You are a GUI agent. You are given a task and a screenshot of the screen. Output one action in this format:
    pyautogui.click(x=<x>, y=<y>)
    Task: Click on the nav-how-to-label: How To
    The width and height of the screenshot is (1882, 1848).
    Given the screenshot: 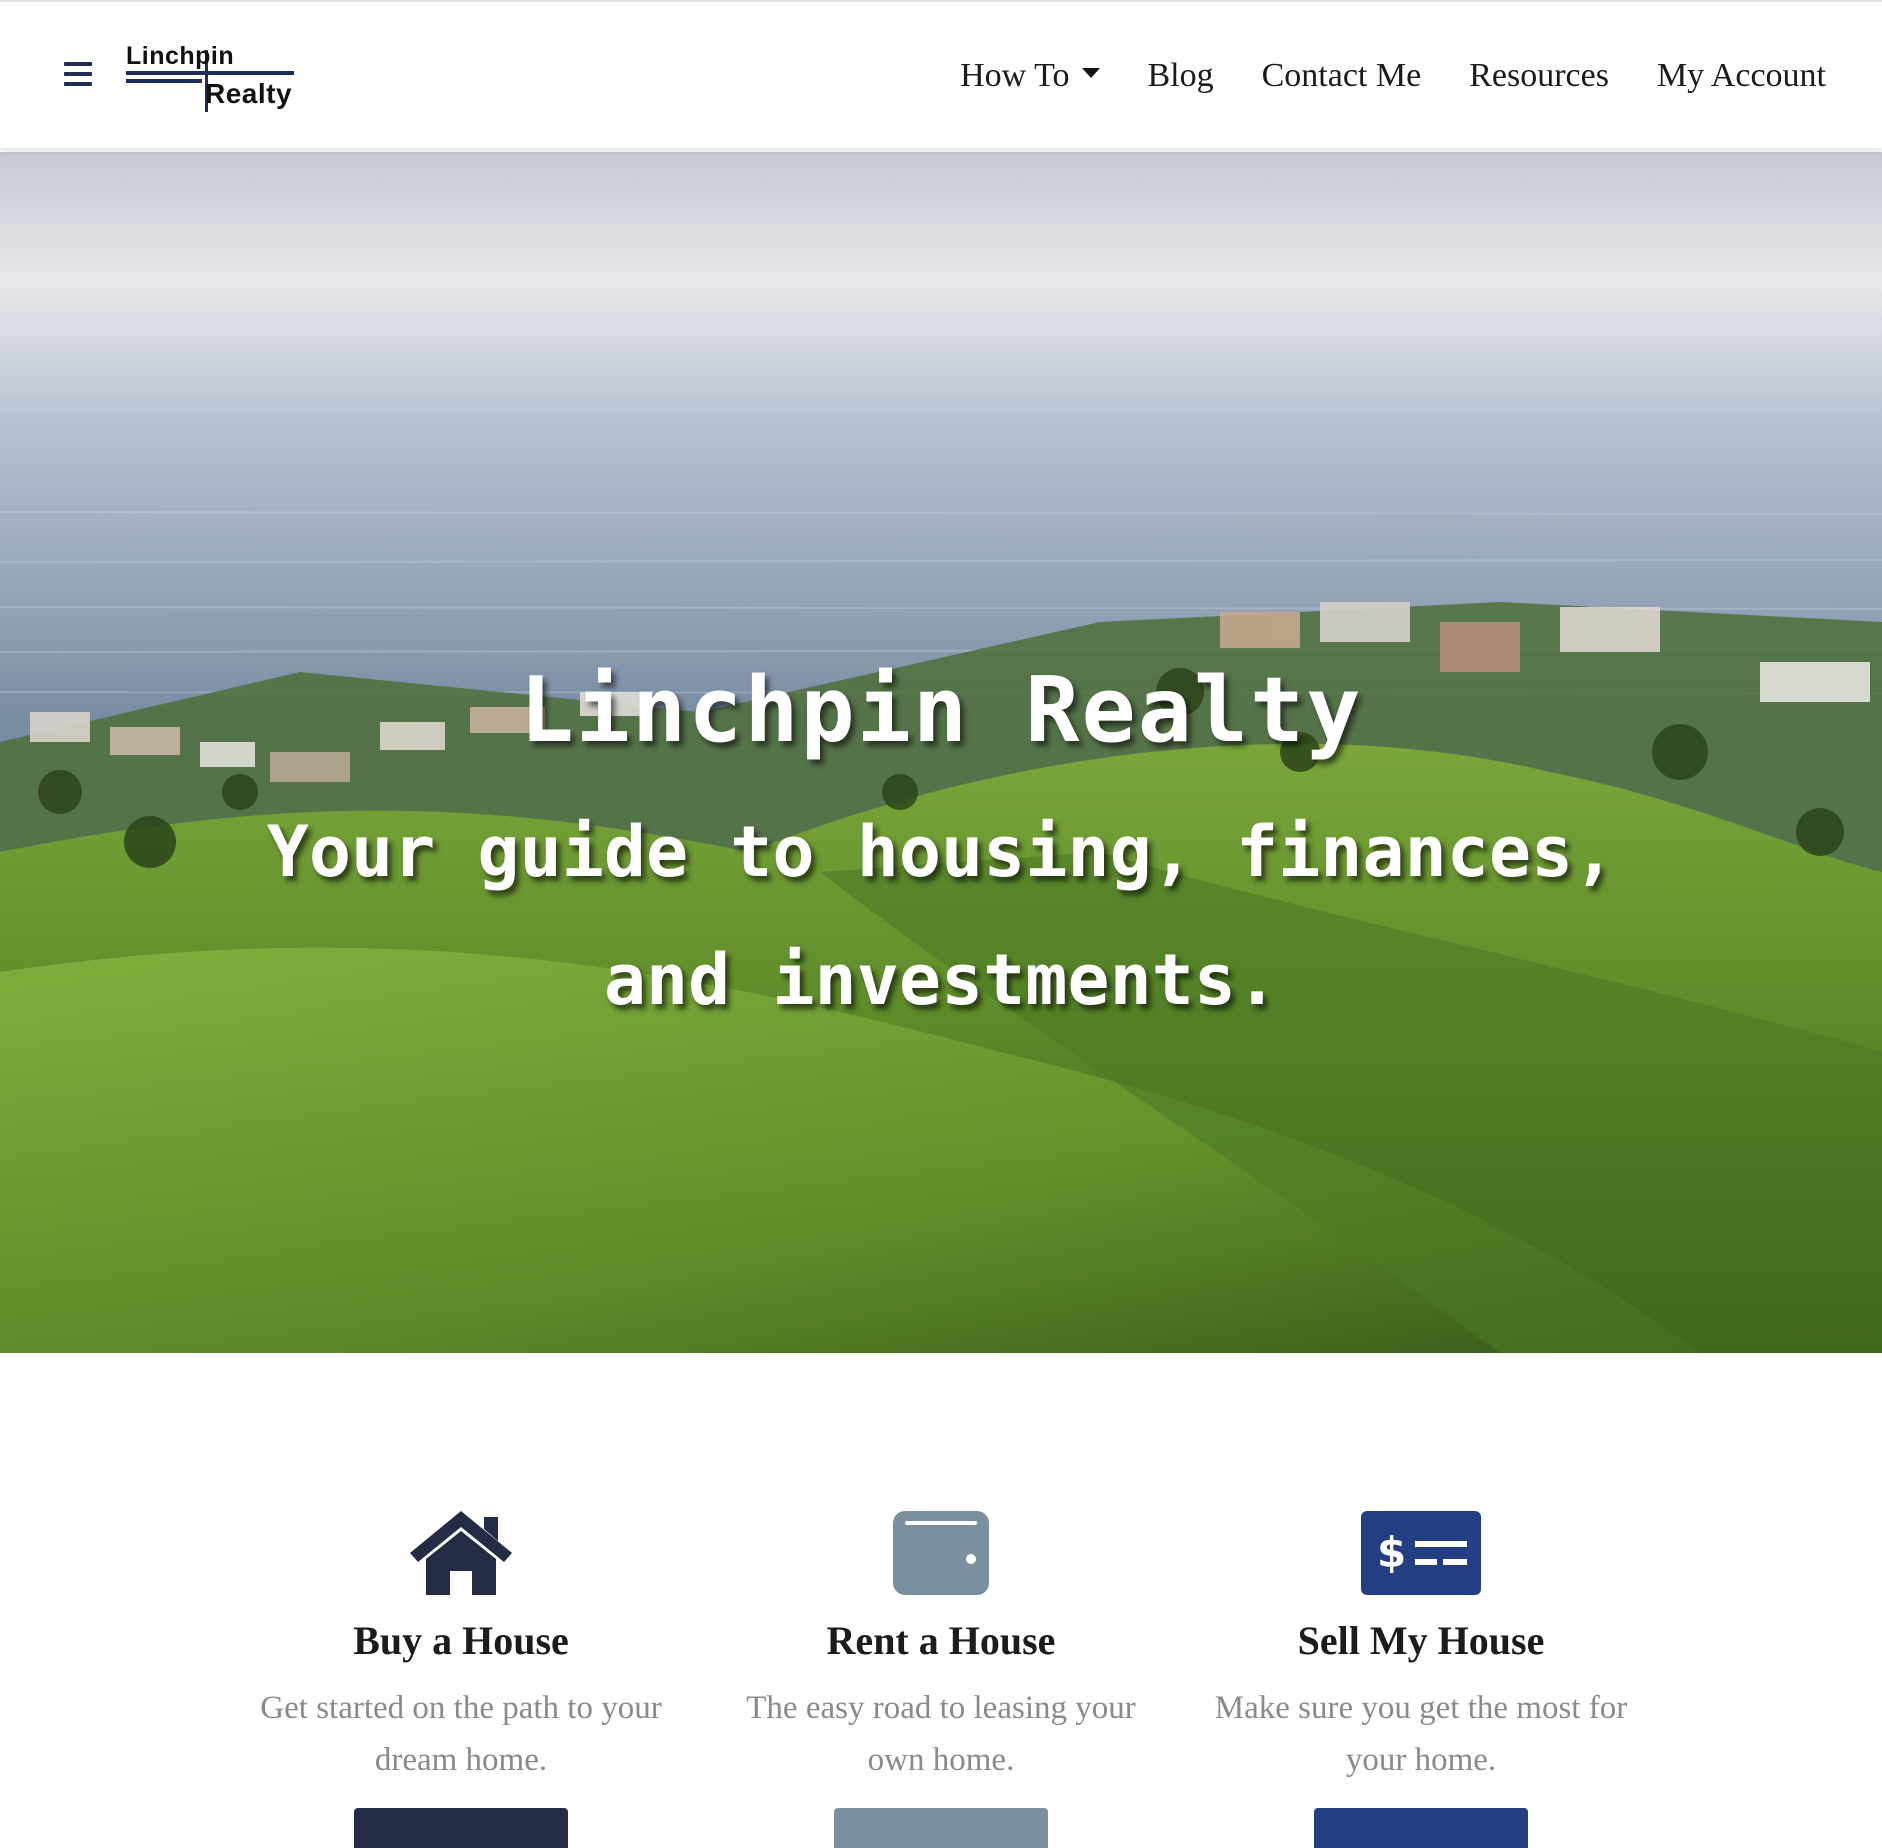 What is the action you would take?
    pyautogui.click(x=1015, y=75)
    